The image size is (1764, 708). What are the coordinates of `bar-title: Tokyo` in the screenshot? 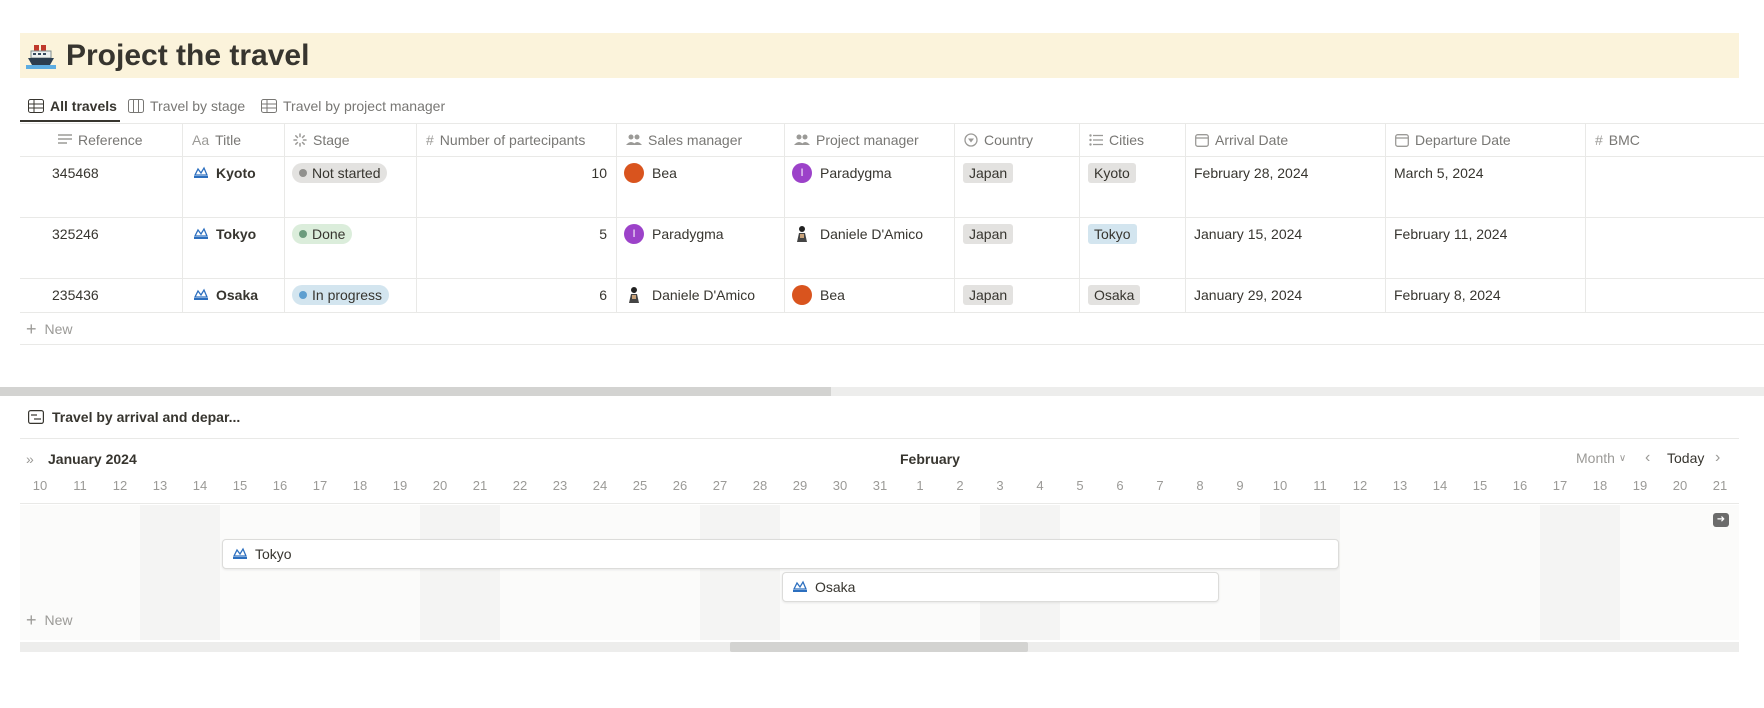 It's located at (273, 554).